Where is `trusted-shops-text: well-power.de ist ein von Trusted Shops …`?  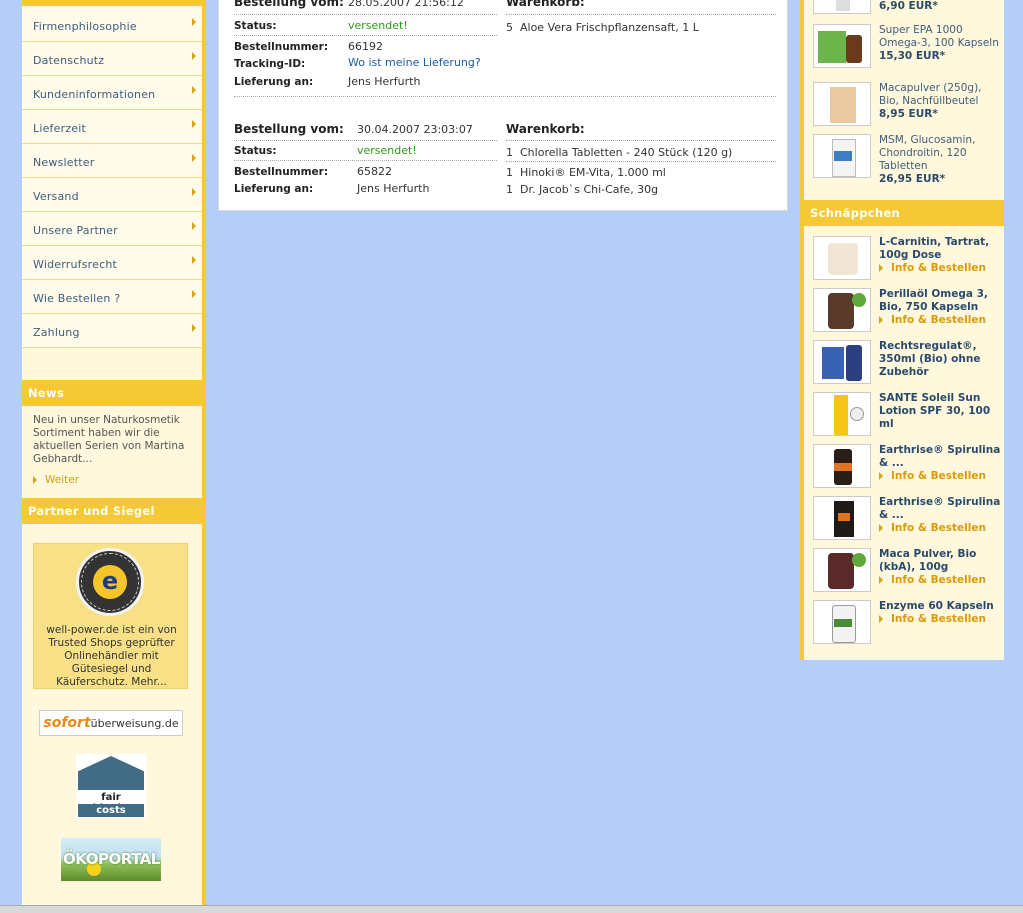 trusted-shops-text: well-power.de ist ein von Trusted Shops … is located at coordinates (111, 656).